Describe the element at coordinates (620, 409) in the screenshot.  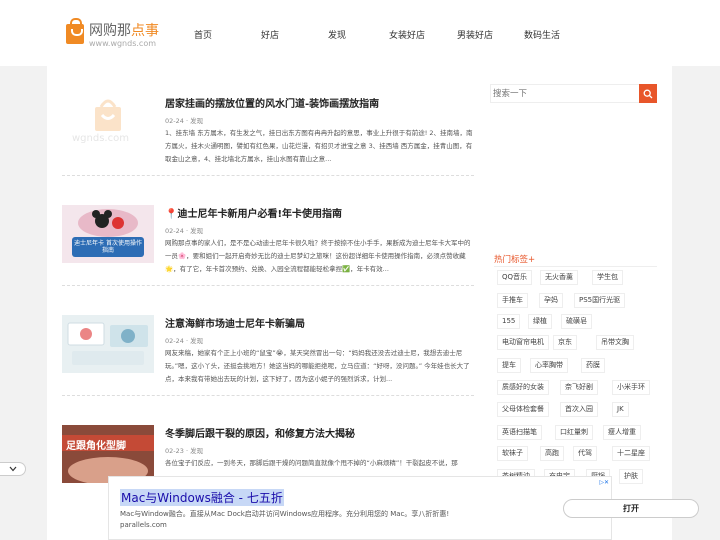
I see `tag-item: JK` at that location.